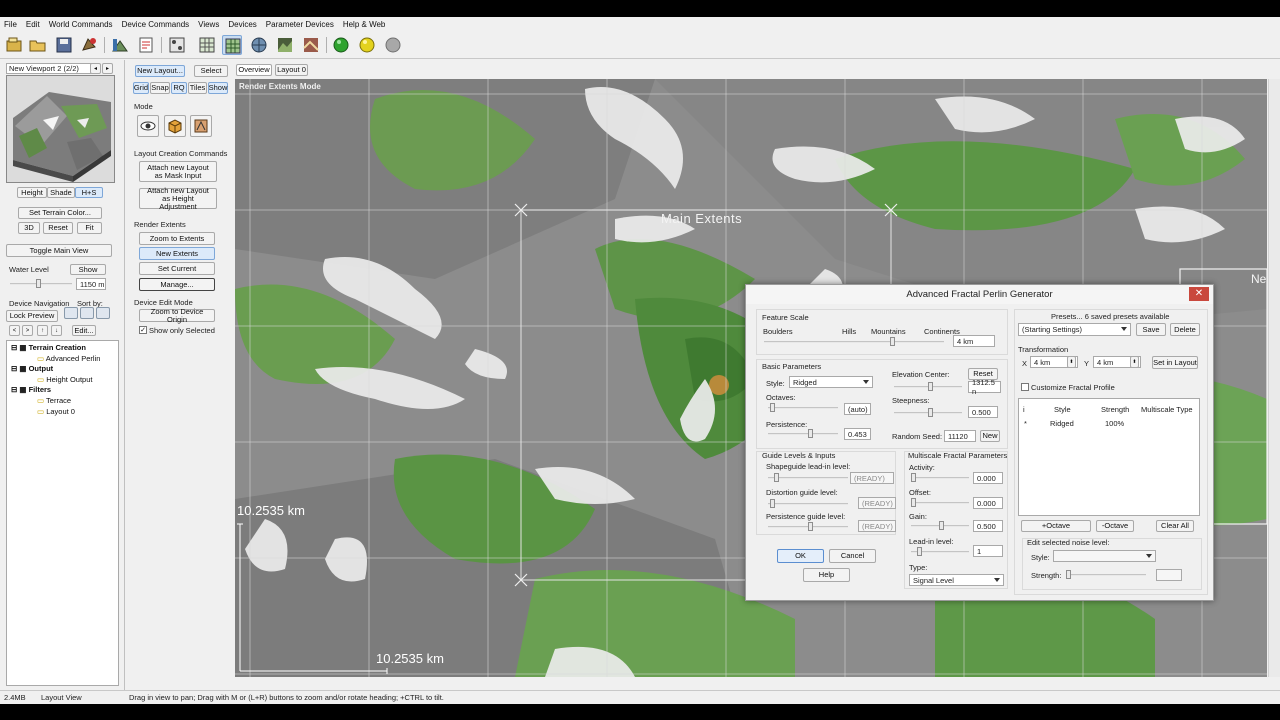 The width and height of the screenshot is (1280, 720). I want to click on feature-scale-knob, so click(892, 341).